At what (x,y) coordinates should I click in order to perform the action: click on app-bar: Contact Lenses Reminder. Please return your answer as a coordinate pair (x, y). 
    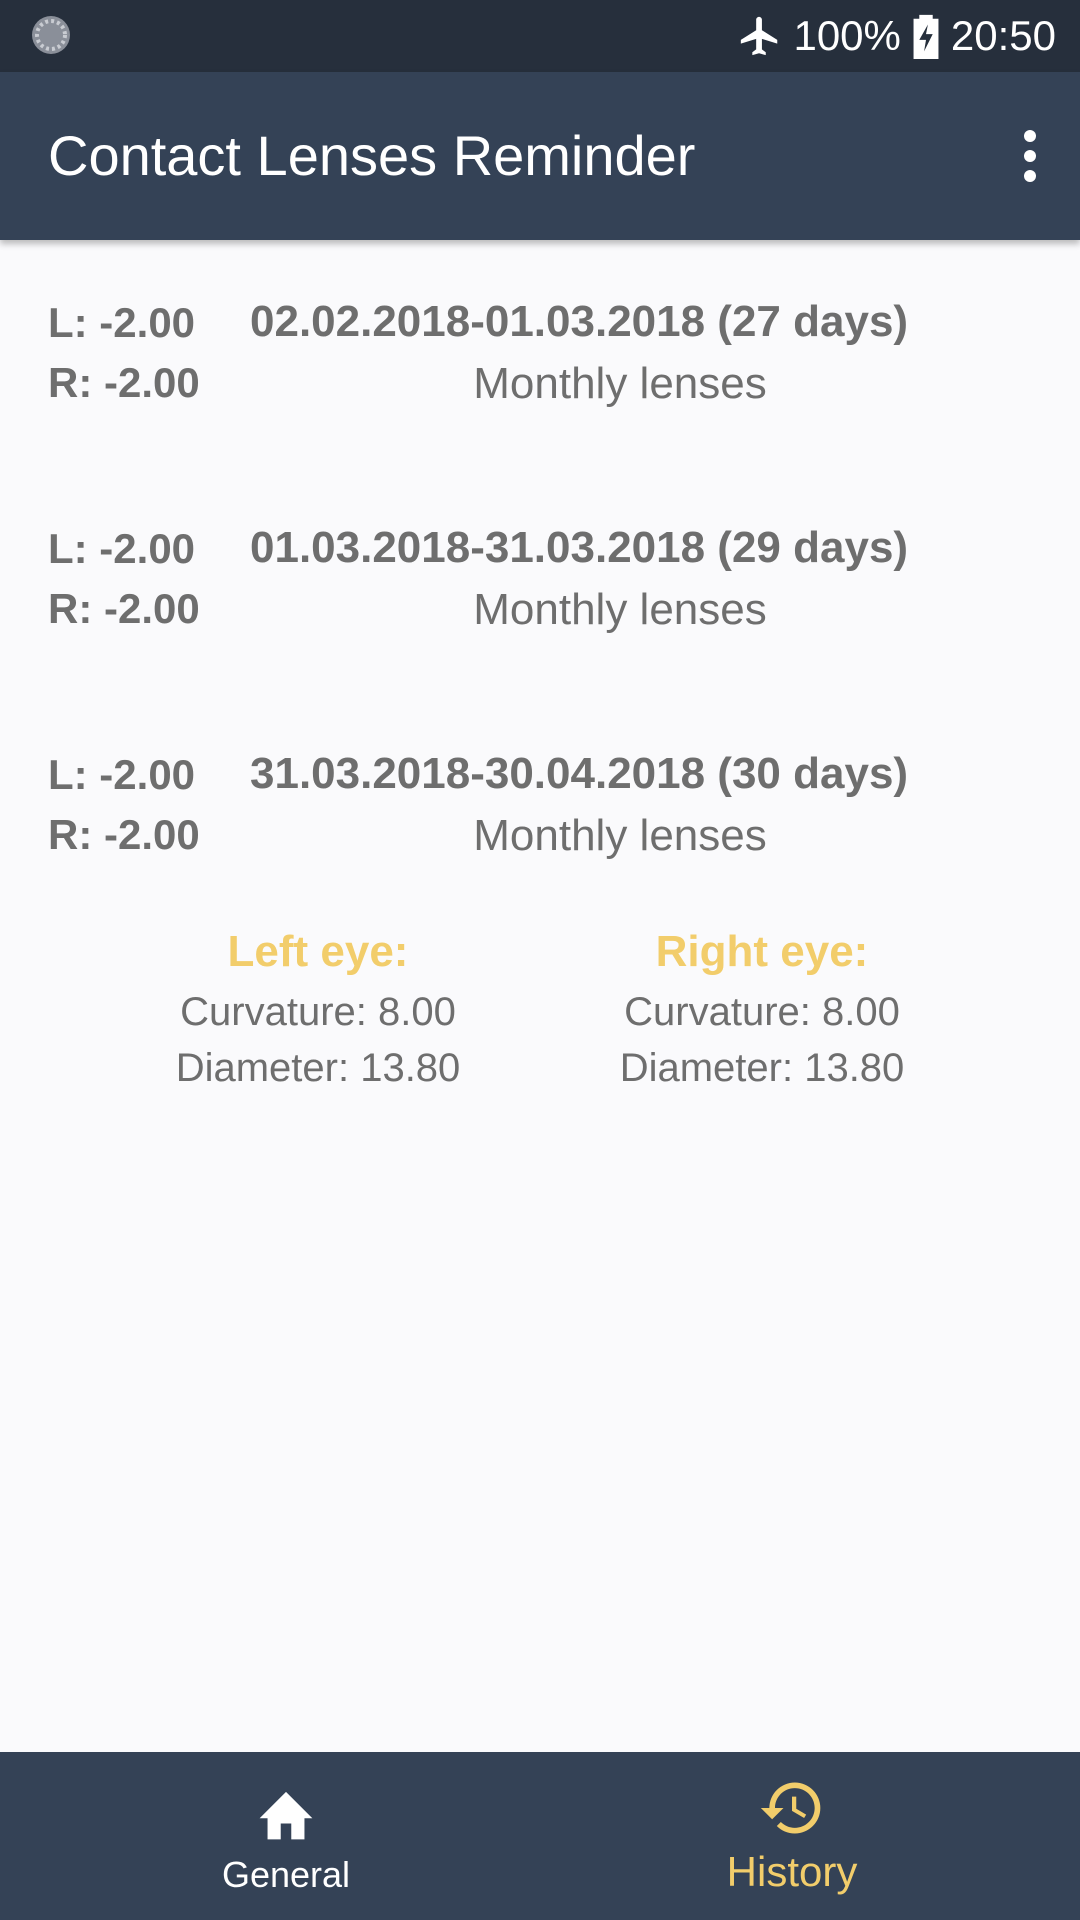
    Looking at the image, I should click on (540, 156).